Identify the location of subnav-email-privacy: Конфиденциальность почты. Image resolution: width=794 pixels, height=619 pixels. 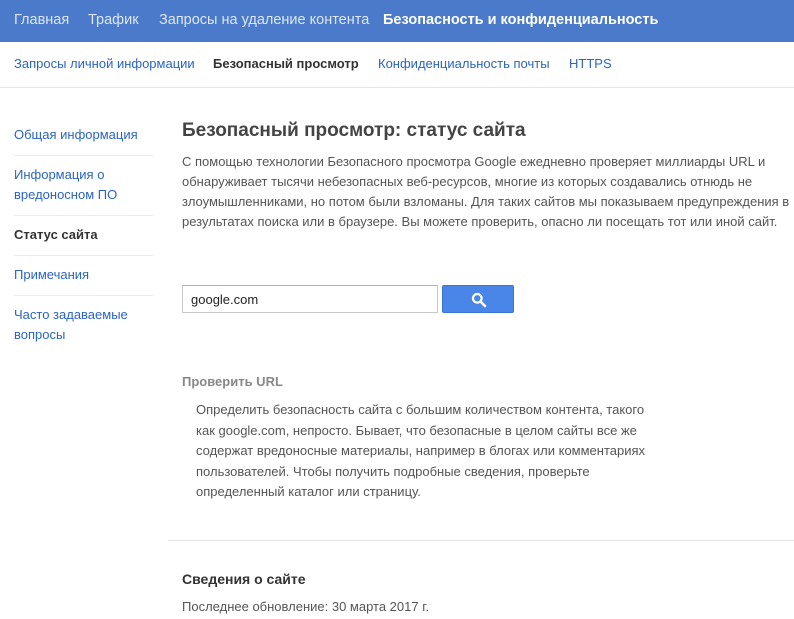
(464, 64).